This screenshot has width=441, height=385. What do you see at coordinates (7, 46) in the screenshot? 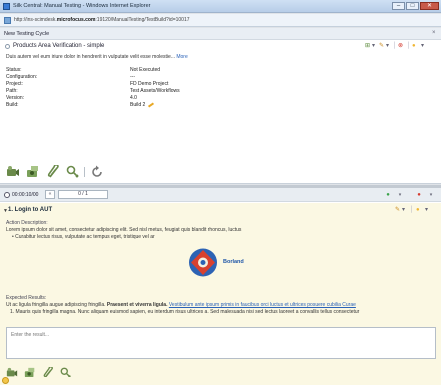
I see `test-status-radio-icon` at bounding box center [7, 46].